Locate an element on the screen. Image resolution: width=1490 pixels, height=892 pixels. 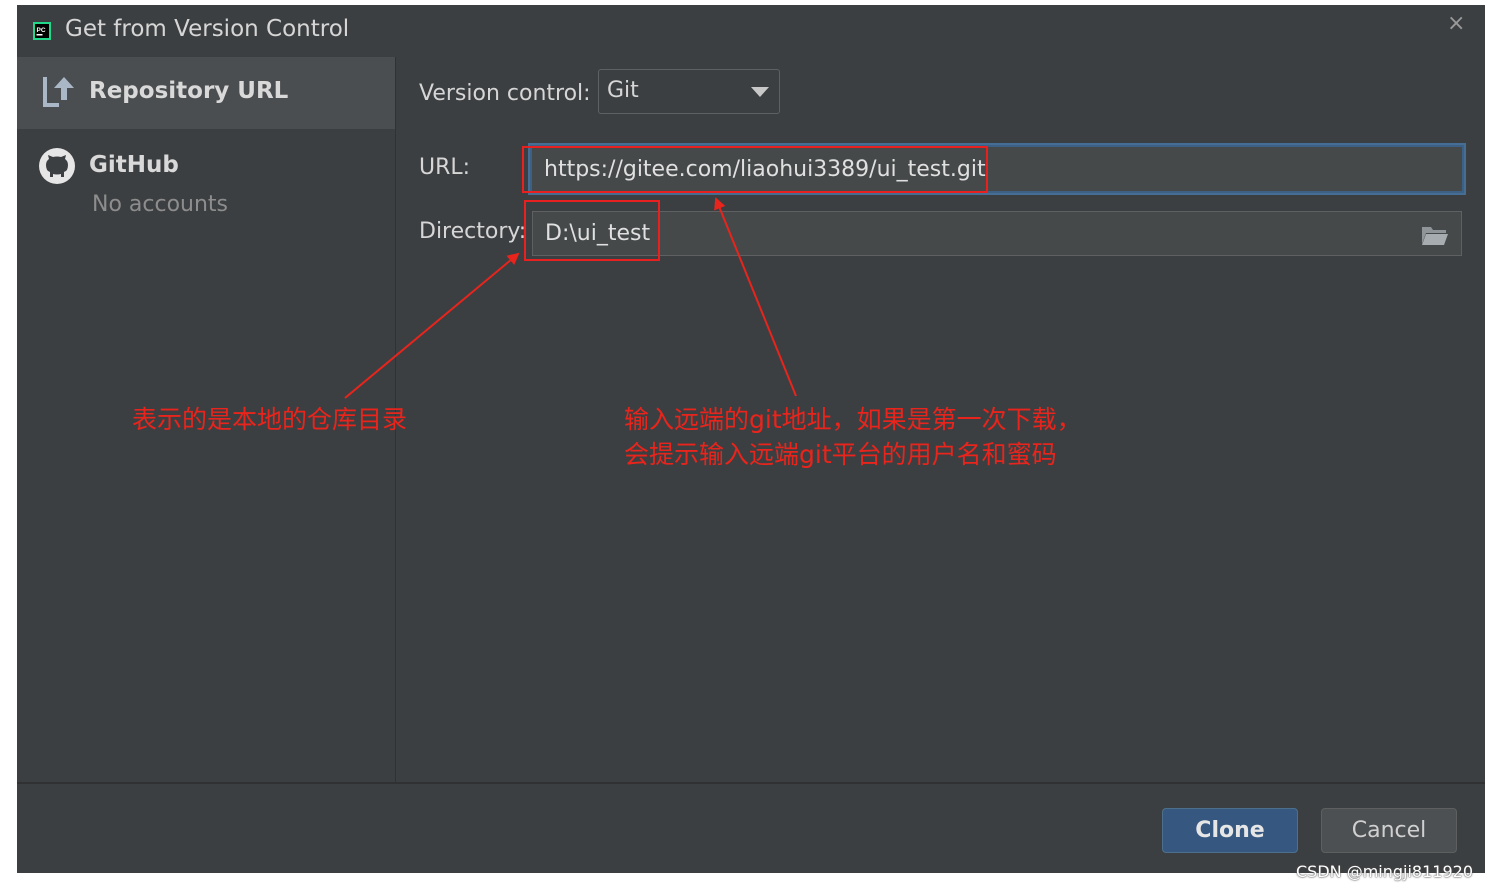
pycharm-app-icon: PC is located at coordinates (42, 31).